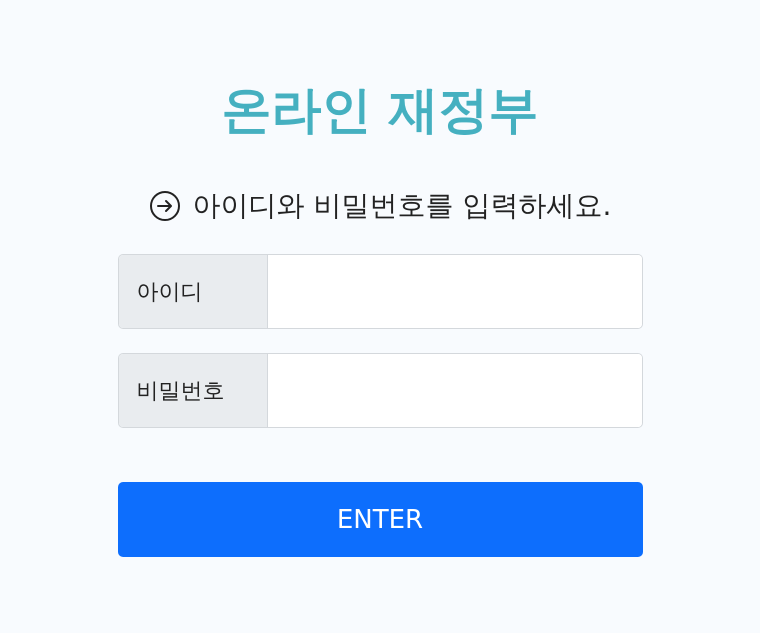 The width and height of the screenshot is (760, 633). Describe the element at coordinates (380, 291) in the screenshot. I see `input-field: 아이디` at that location.